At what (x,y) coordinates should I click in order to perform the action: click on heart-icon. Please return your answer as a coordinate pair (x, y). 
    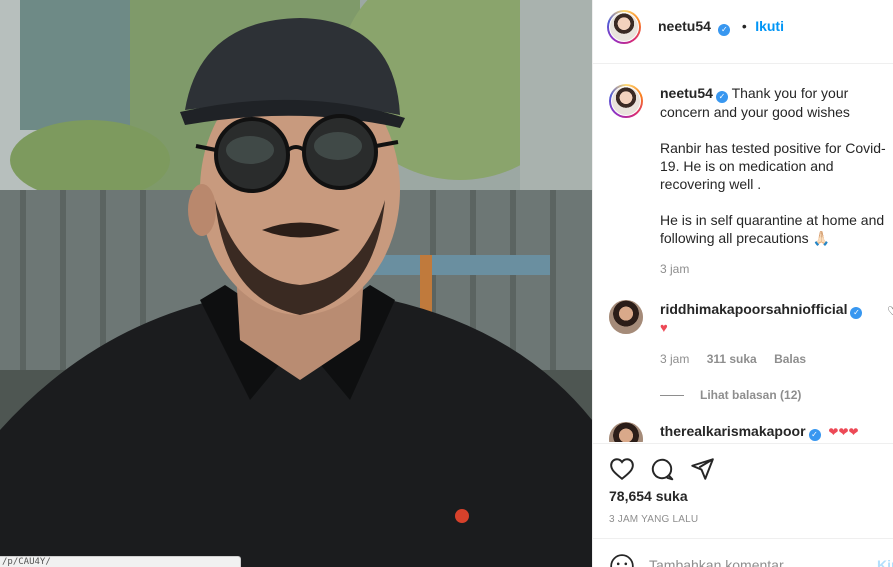
    Looking at the image, I should click on (622, 469).